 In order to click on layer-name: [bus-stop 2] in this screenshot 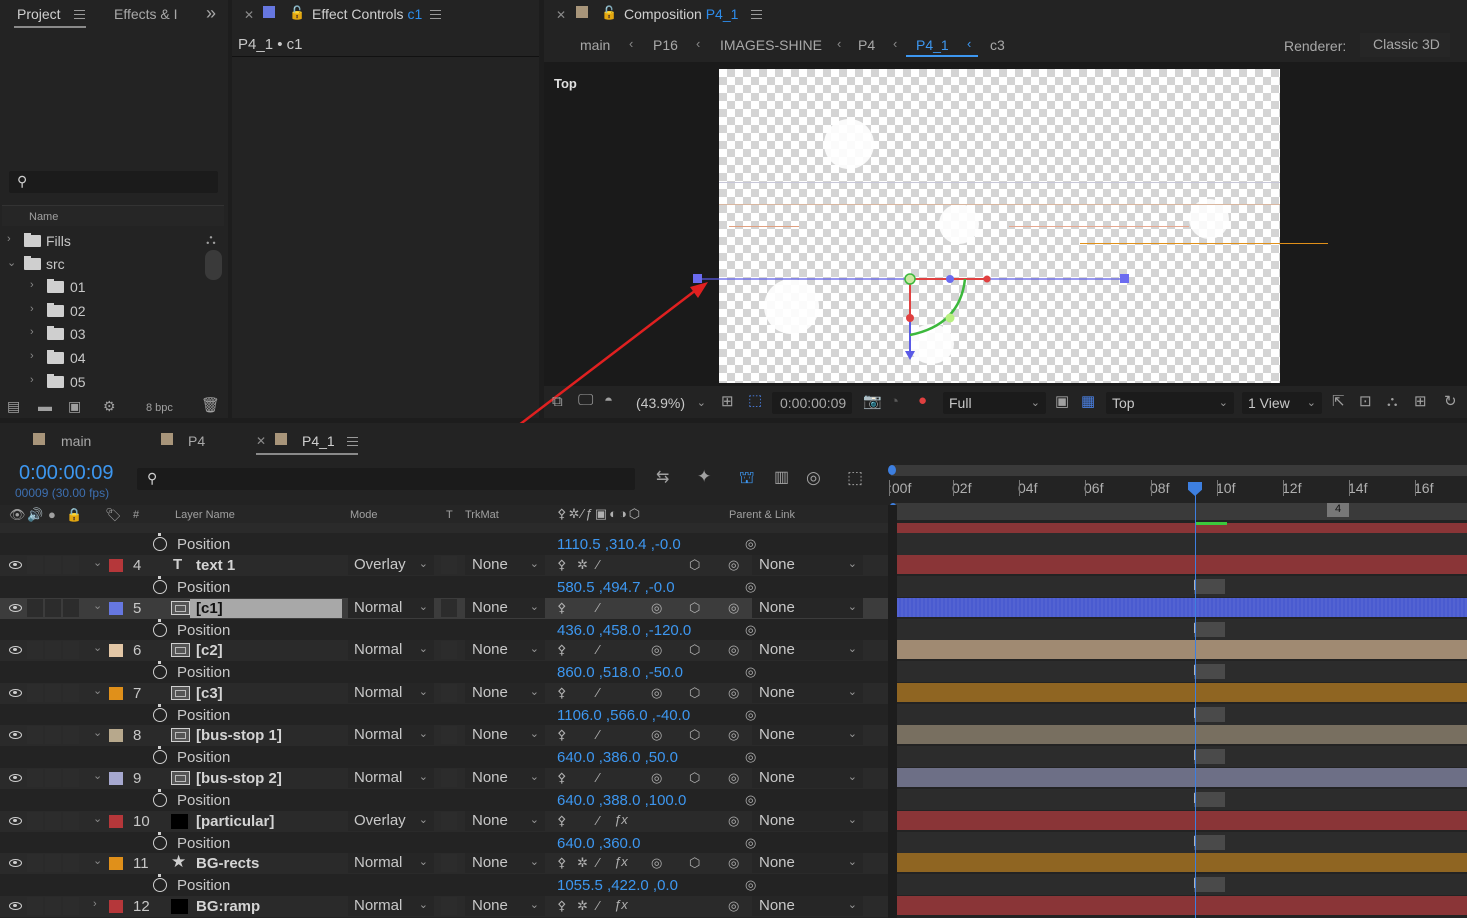, I will do `click(239, 778)`.